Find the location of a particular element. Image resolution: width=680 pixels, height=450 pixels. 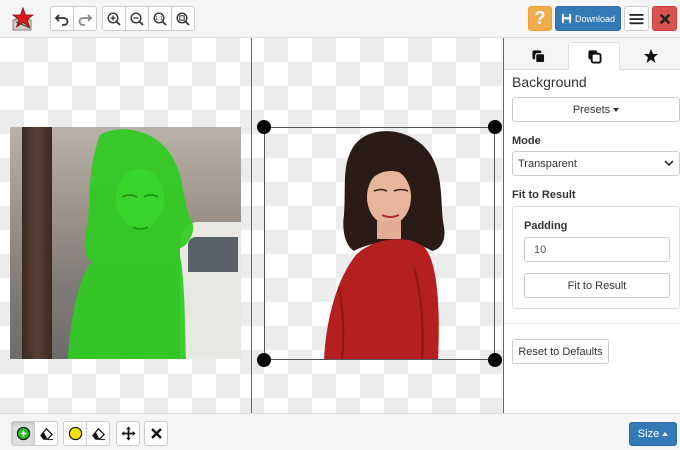

close-icon is located at coordinates (664, 18).